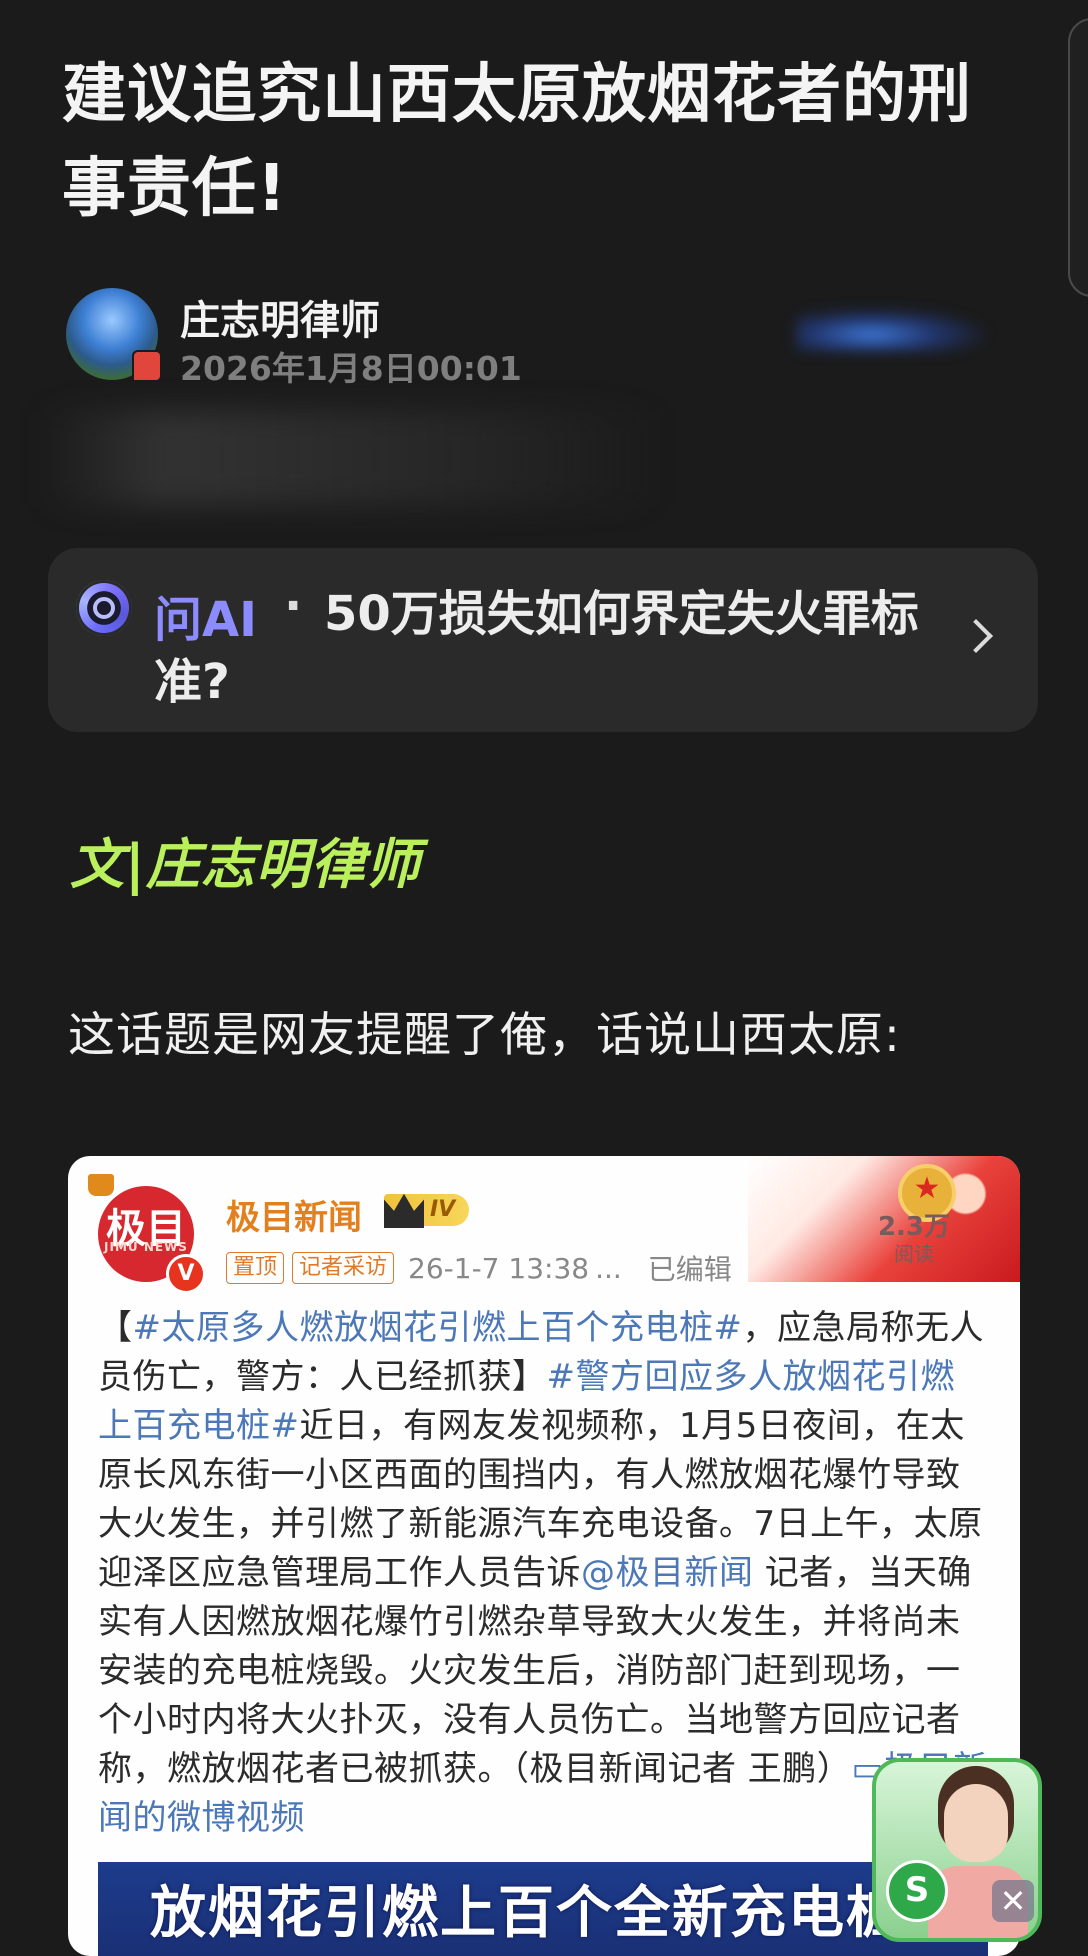 The width and height of the screenshot is (1088, 1956). What do you see at coordinates (404, 1210) in the screenshot?
I see `vip-crown-icon` at bounding box center [404, 1210].